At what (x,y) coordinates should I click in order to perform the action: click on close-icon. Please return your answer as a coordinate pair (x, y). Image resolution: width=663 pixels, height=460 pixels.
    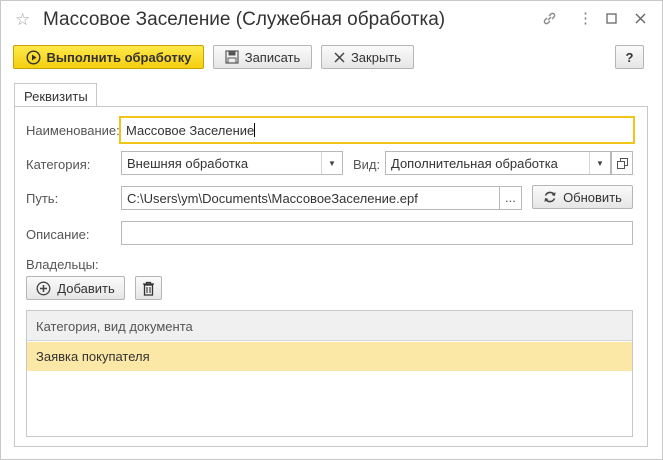
    Looking at the image, I should click on (640, 19).